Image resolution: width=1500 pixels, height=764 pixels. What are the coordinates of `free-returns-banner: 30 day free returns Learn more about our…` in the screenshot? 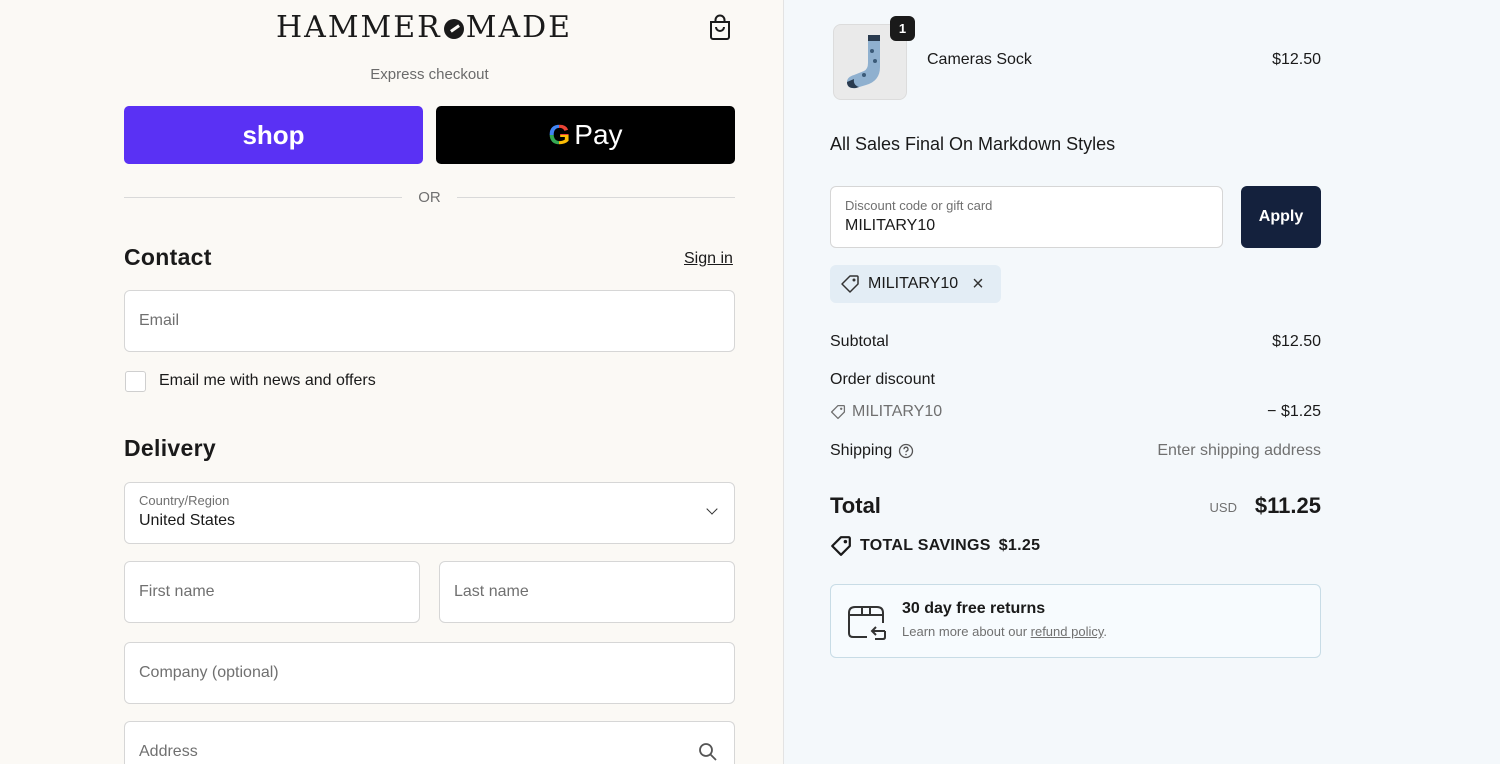 It's located at (1075, 621).